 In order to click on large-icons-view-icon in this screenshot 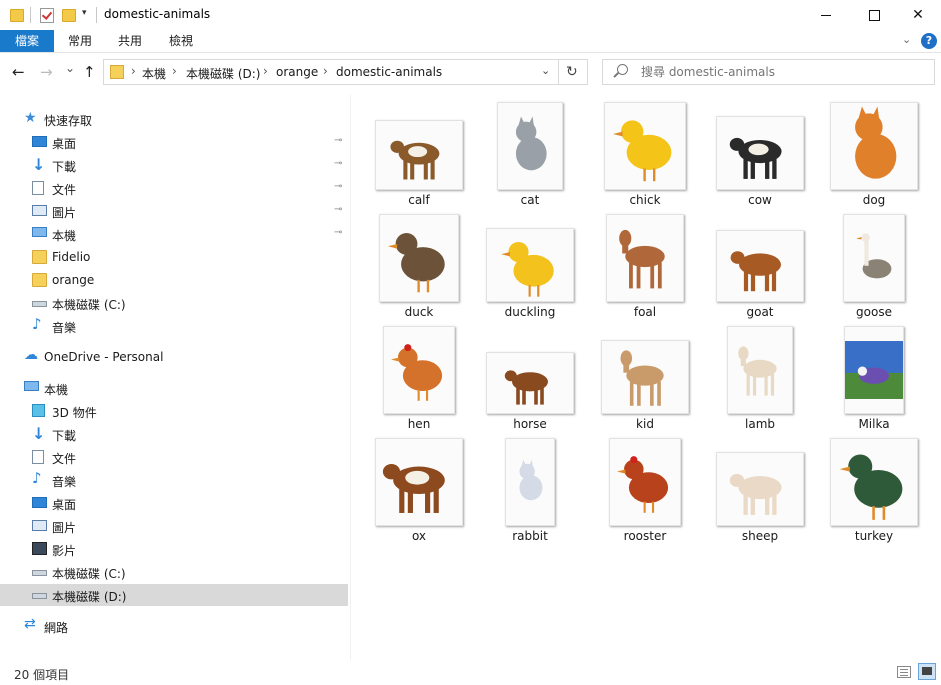, I will do `click(927, 671)`.